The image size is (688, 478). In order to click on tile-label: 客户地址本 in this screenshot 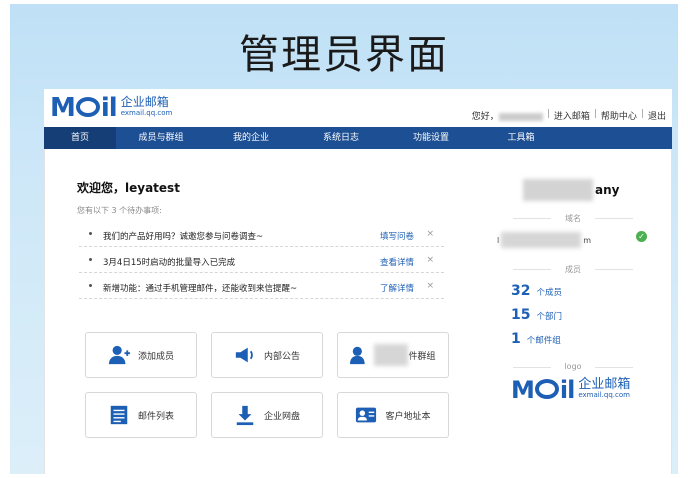, I will do `click(408, 416)`.